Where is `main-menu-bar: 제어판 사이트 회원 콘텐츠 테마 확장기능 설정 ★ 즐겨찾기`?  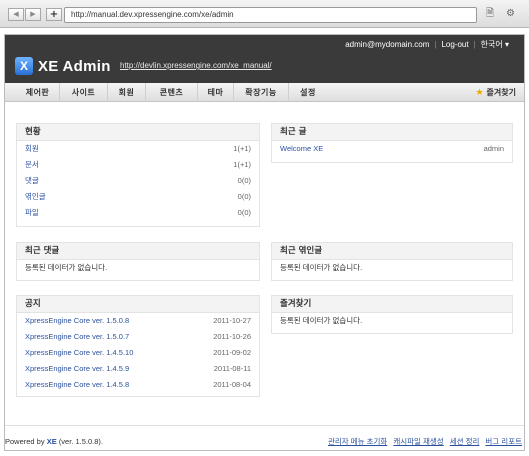
main-menu-bar: 제어판 사이트 회원 콘텐츠 테마 확장기능 설정 ★ 즐겨찾기 is located at coordinates (264, 92).